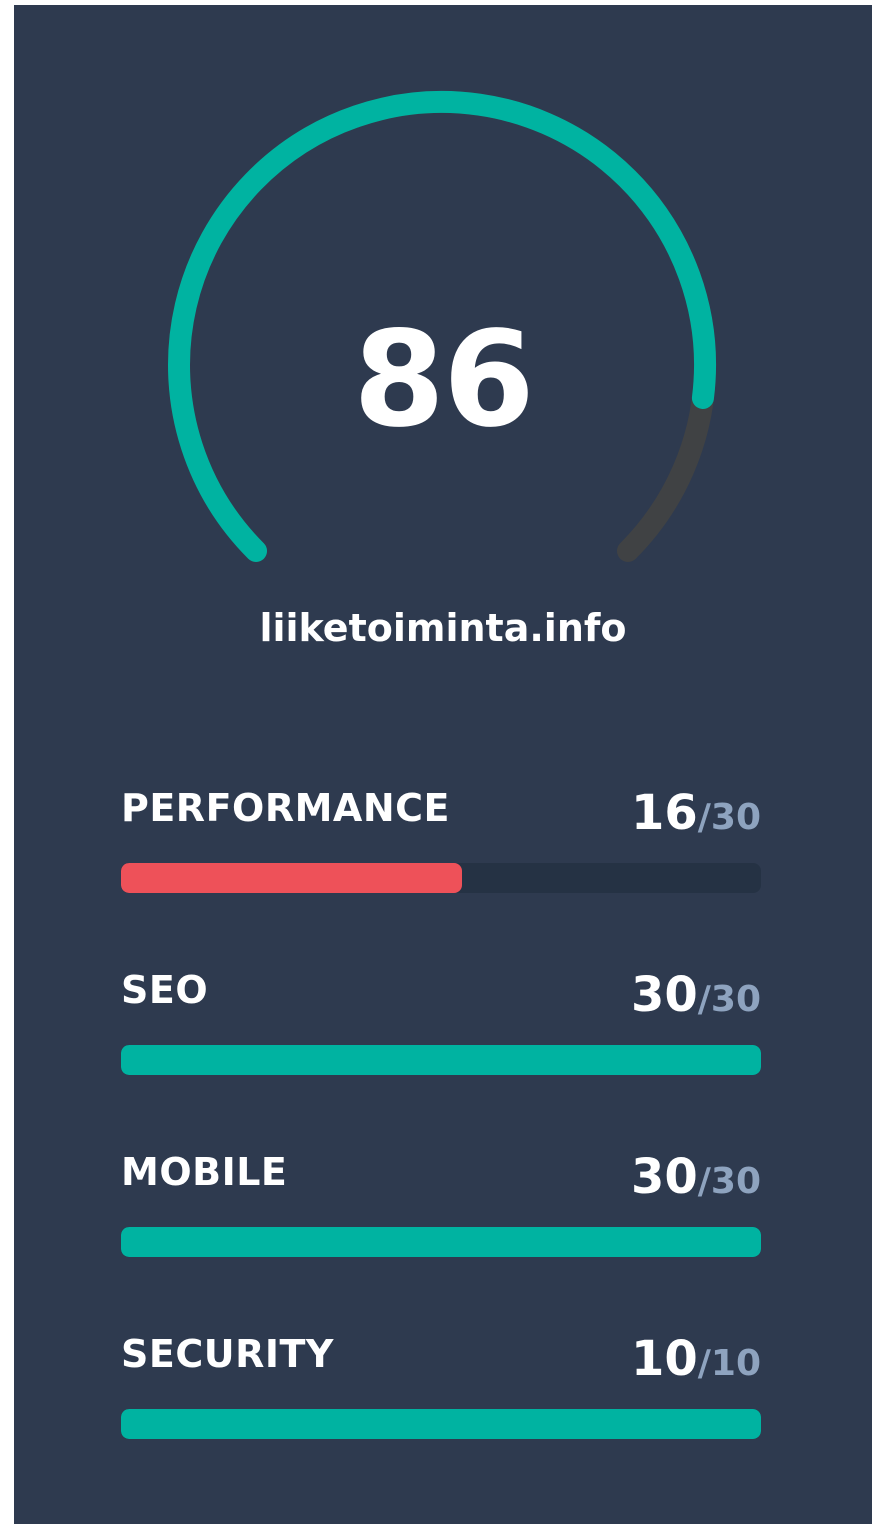 The width and height of the screenshot is (872, 1524). What do you see at coordinates (444, 380) in the screenshot?
I see `overall-score: 86` at bounding box center [444, 380].